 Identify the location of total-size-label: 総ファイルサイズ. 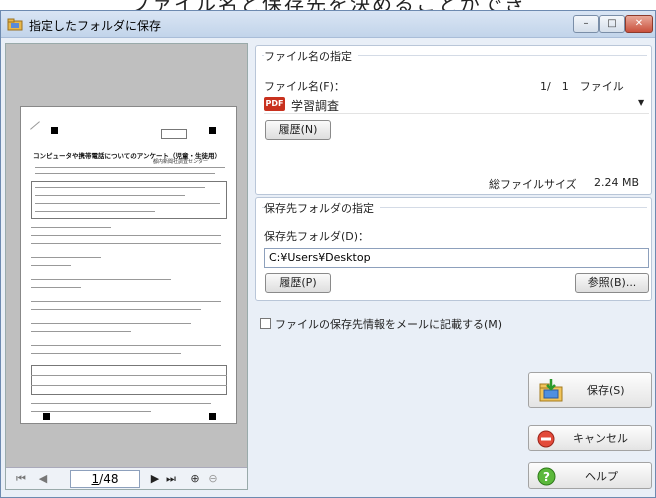
(533, 184).